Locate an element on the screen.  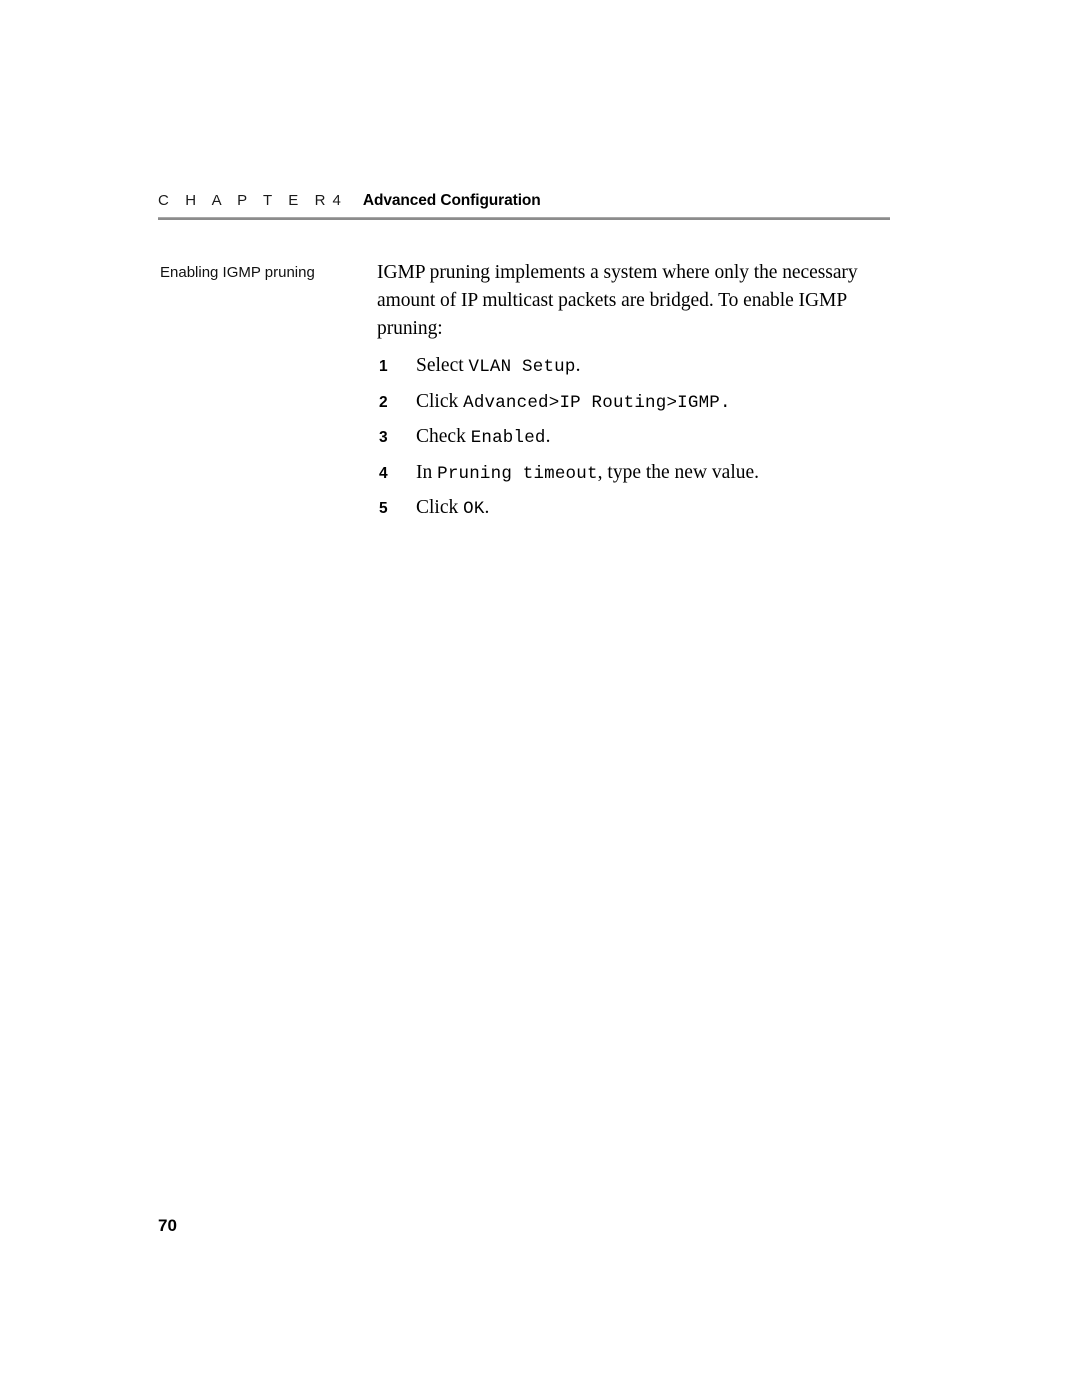
step-lead-text: Check is located at coordinates (443, 436).